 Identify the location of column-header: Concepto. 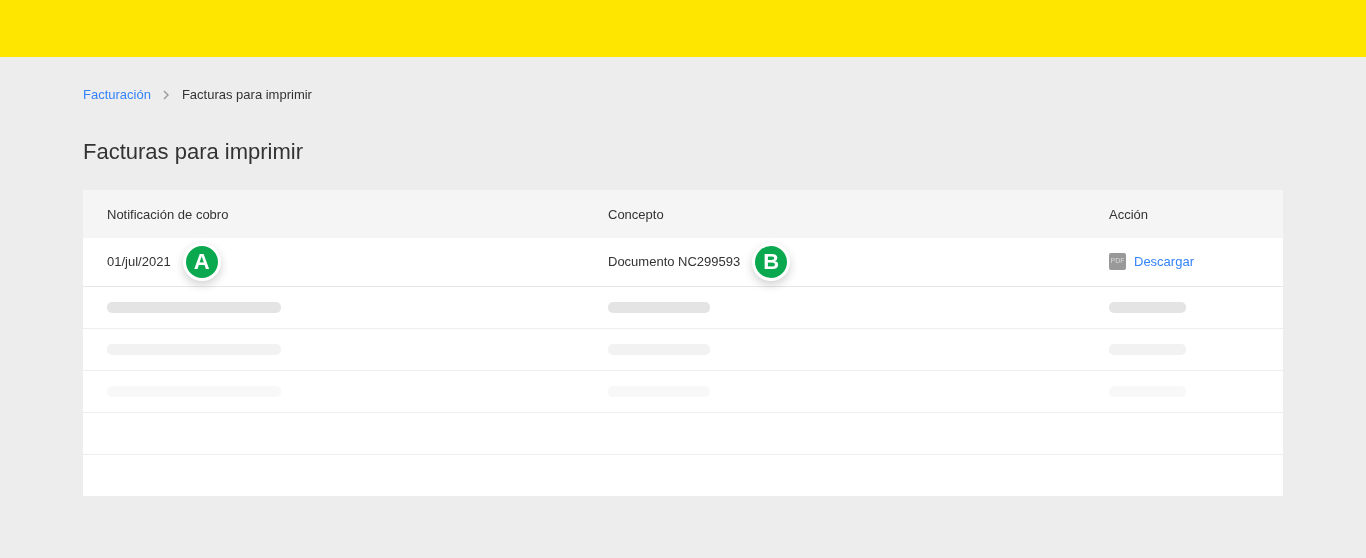
(636, 214).